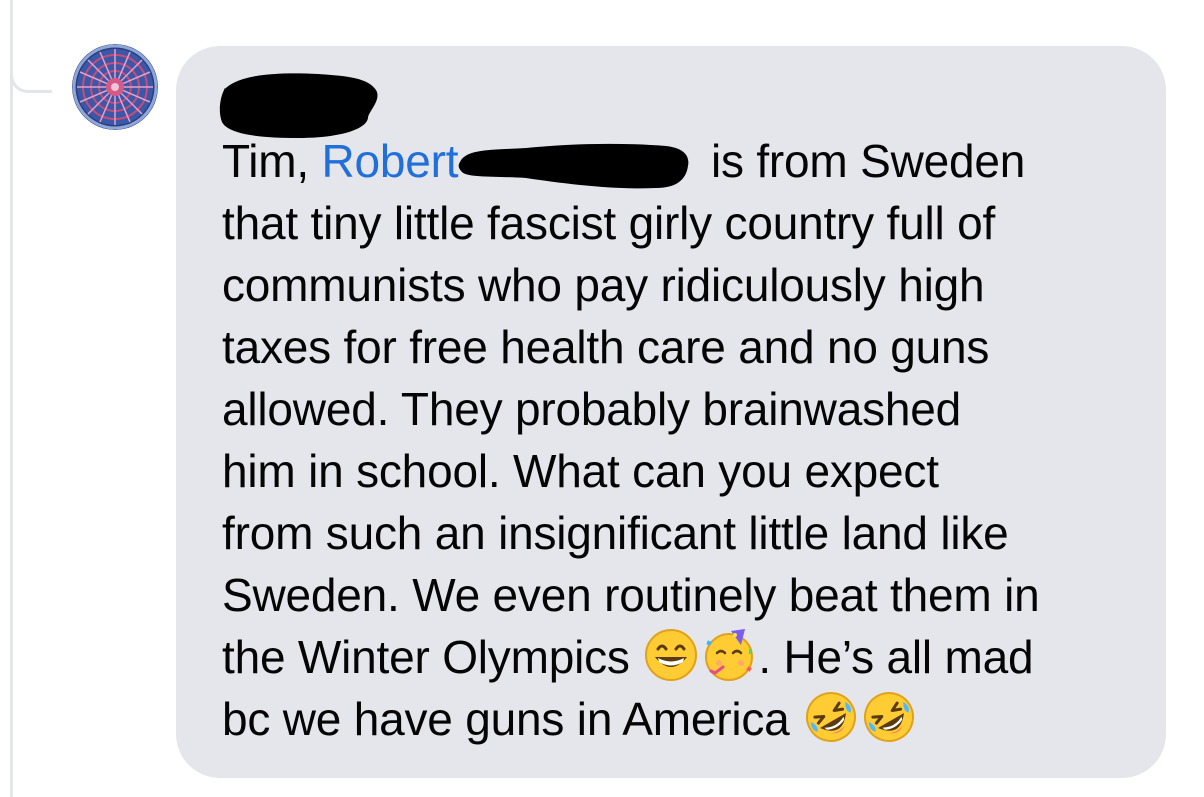 The height and width of the screenshot is (797, 1204). I want to click on comment-line-1: Tim, Robert is from Sweden, so click(682, 161).